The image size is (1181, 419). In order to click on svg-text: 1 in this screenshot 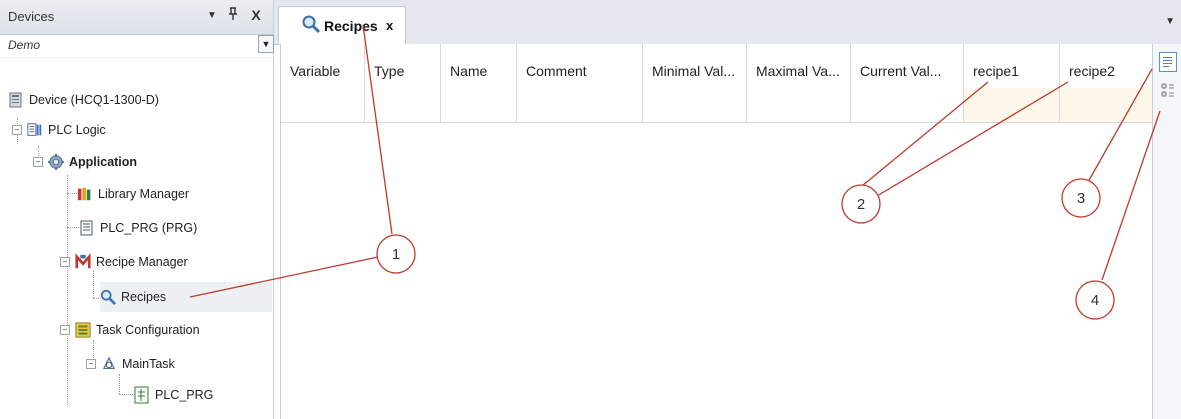, I will do `click(396, 254)`.